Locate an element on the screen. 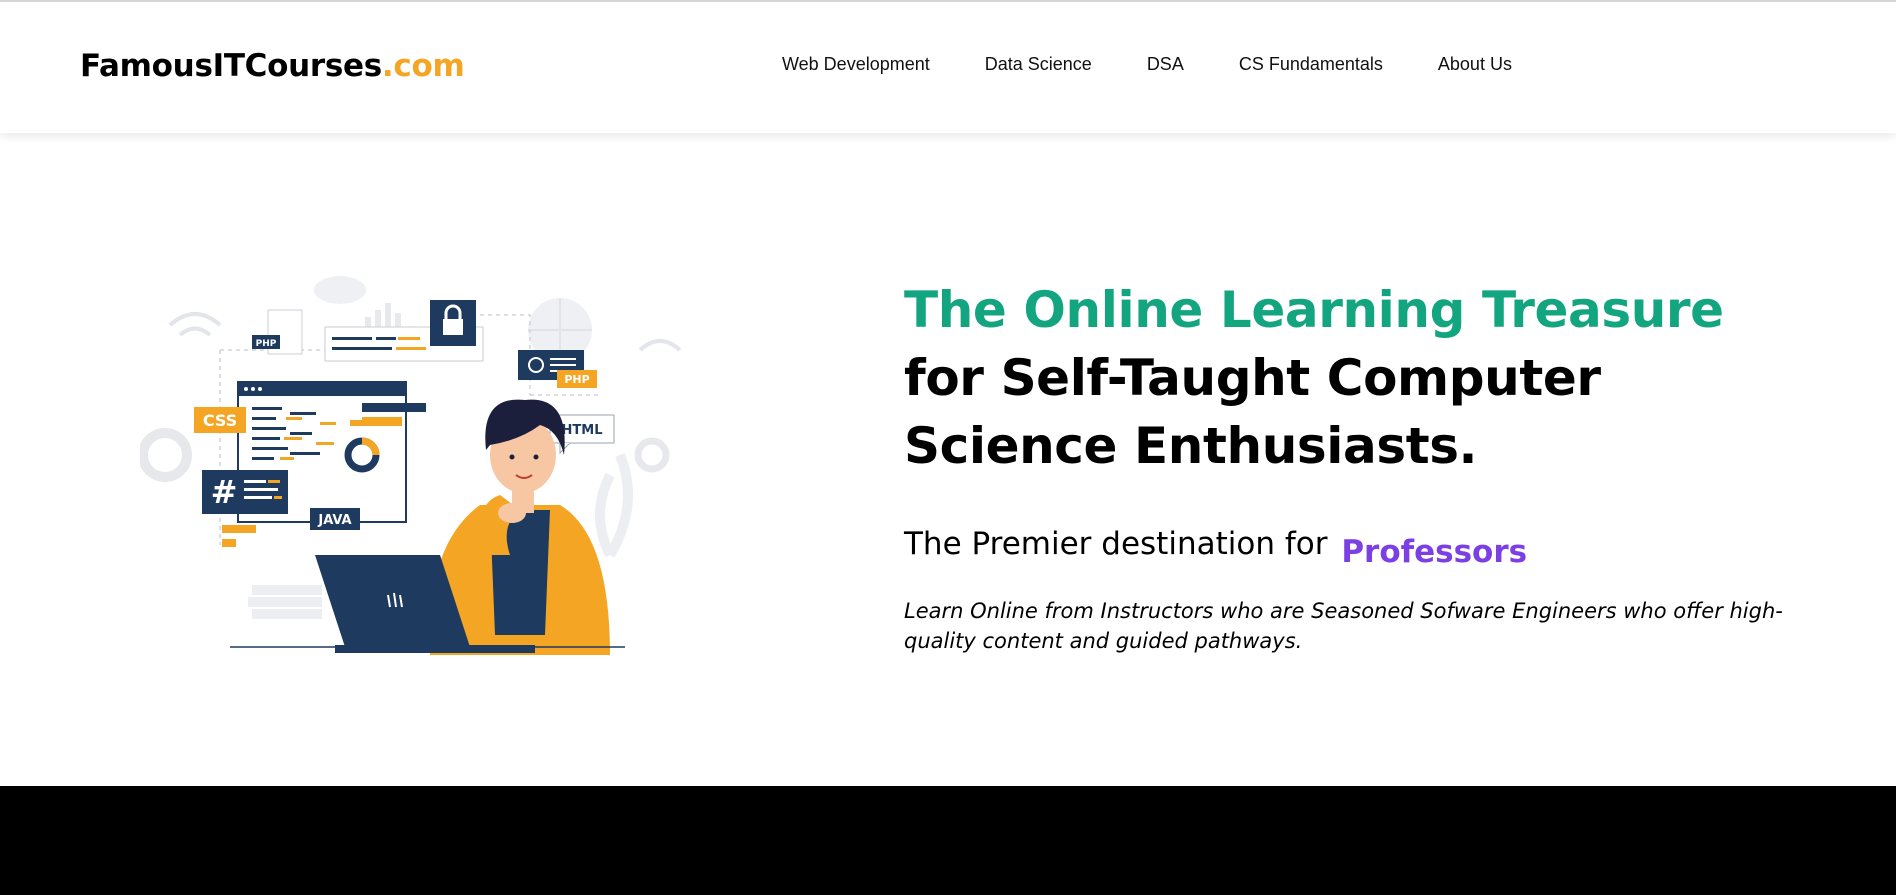  cloud-icon is located at coordinates (340, 290).